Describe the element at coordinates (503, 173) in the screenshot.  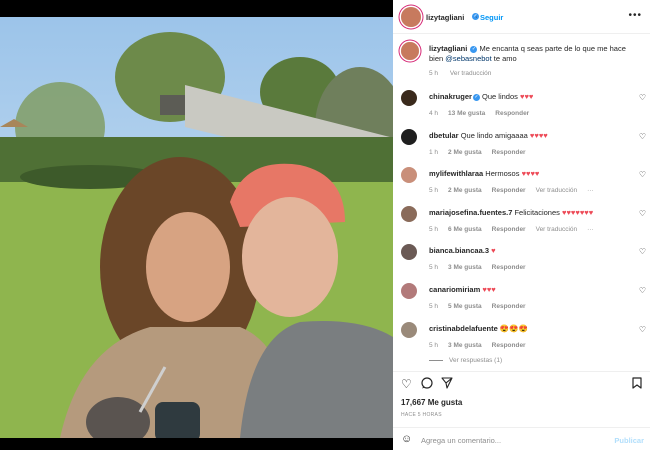
I see `comment-text: Hermosos` at that location.